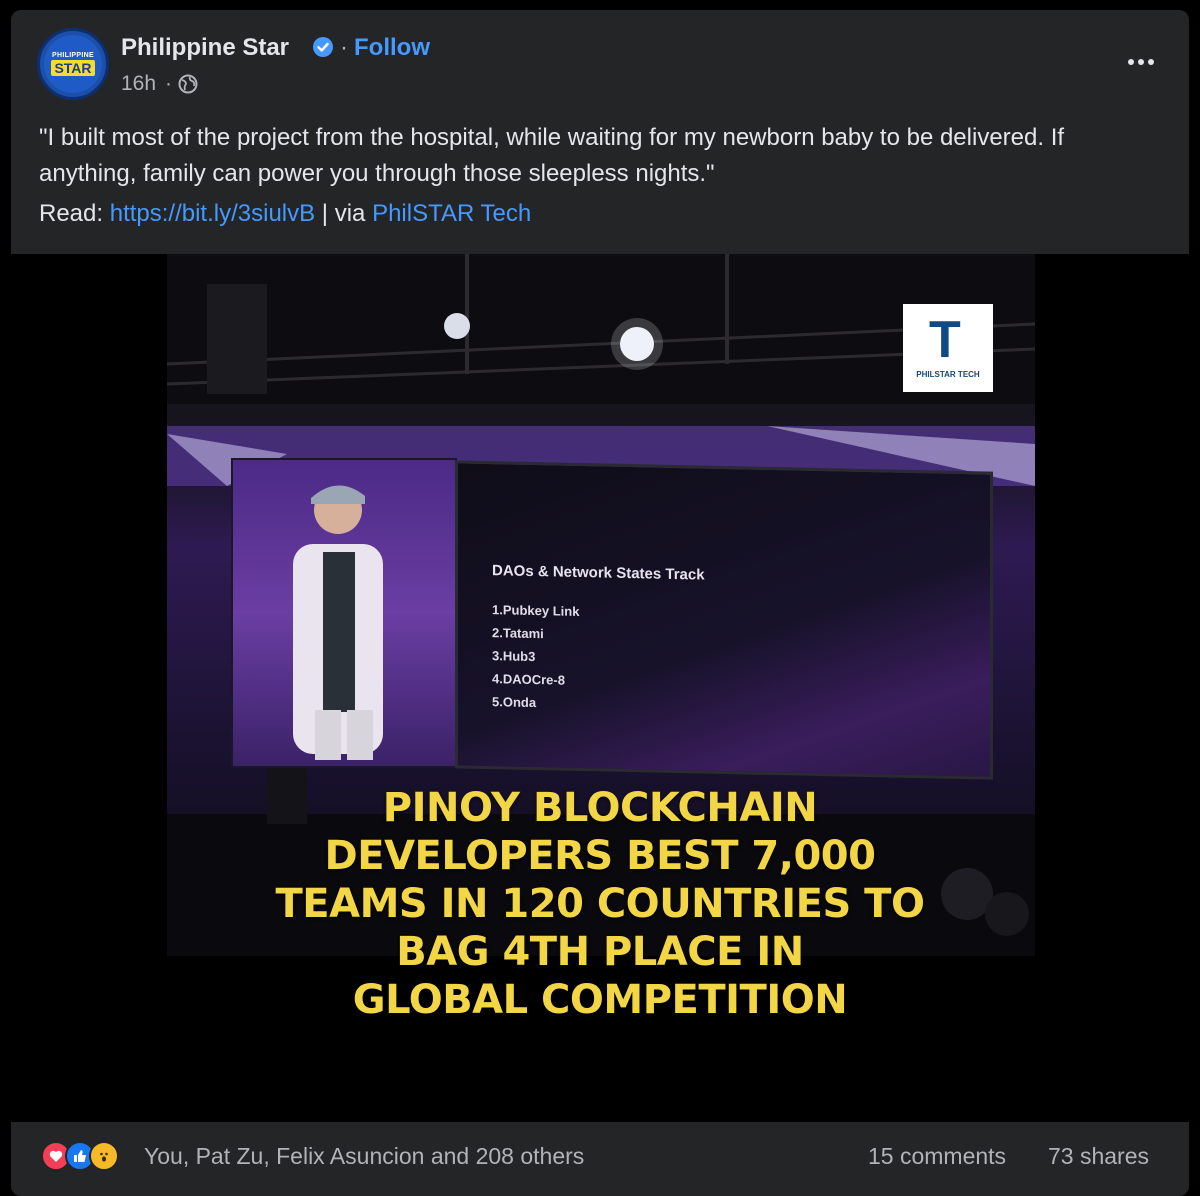  I want to click on track-result-item: 3.Hub3, so click(514, 656).